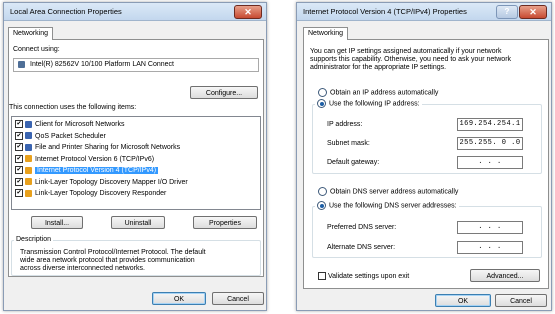  Describe the element at coordinates (369, 276) in the screenshot. I see `validate-settings-label: Validate settings upon exit` at that location.